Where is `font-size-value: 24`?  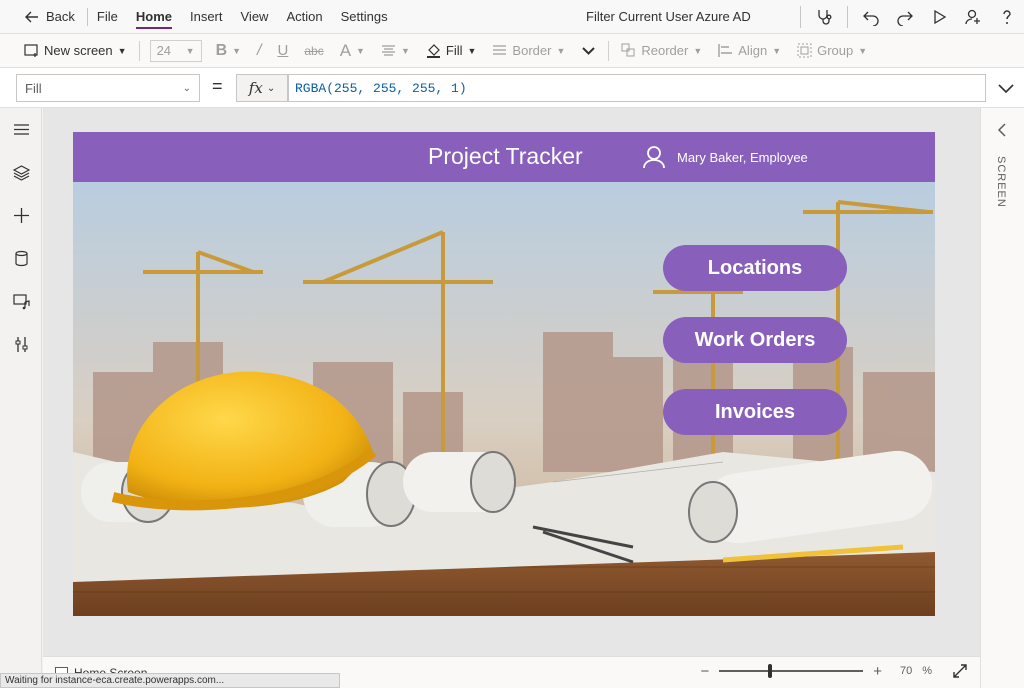
font-size-value: 24 is located at coordinates (164, 50).